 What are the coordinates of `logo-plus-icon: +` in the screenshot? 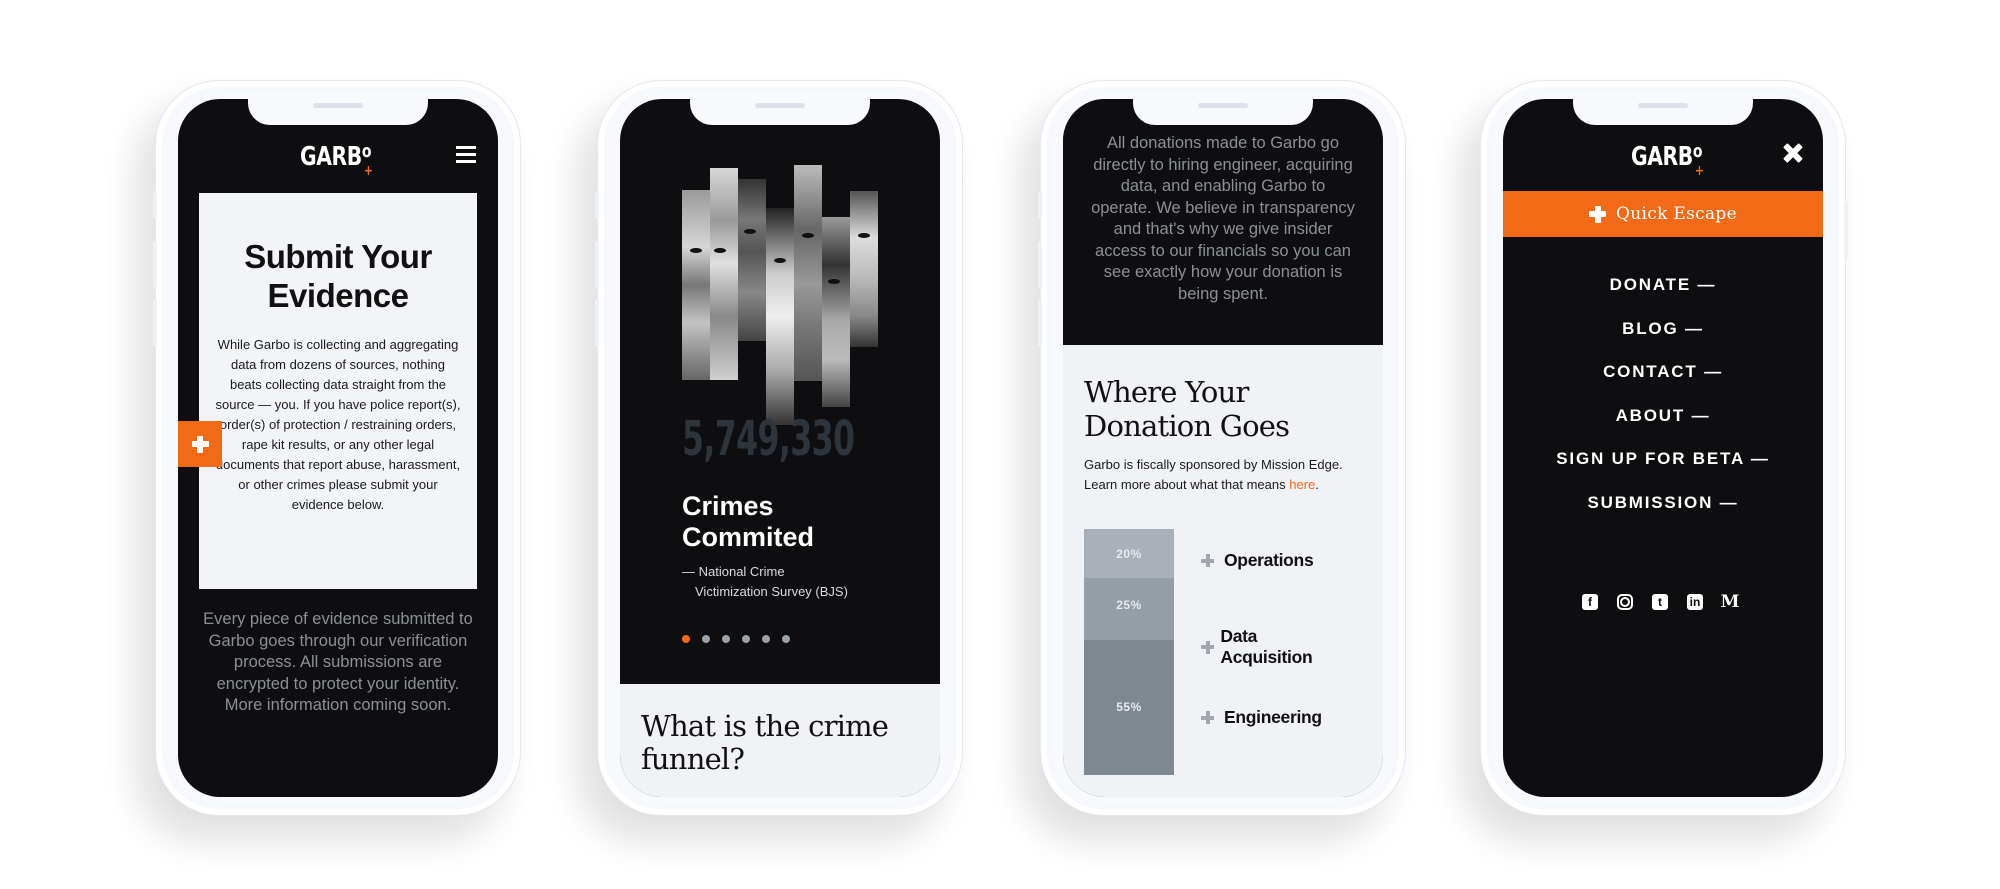 It's located at (1699, 171).